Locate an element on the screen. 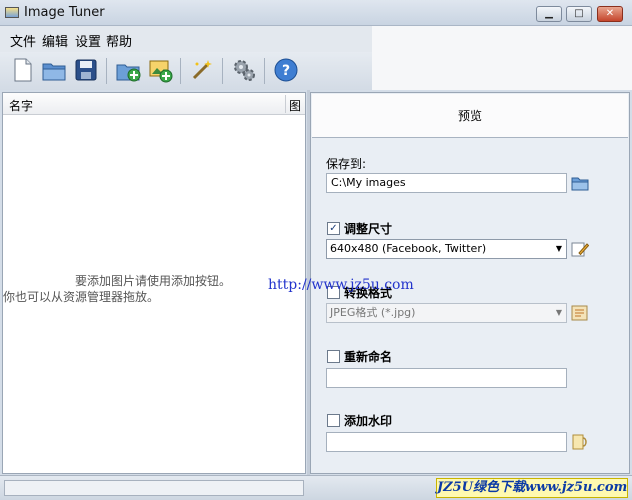  format-settings-icon is located at coordinates (580, 313).